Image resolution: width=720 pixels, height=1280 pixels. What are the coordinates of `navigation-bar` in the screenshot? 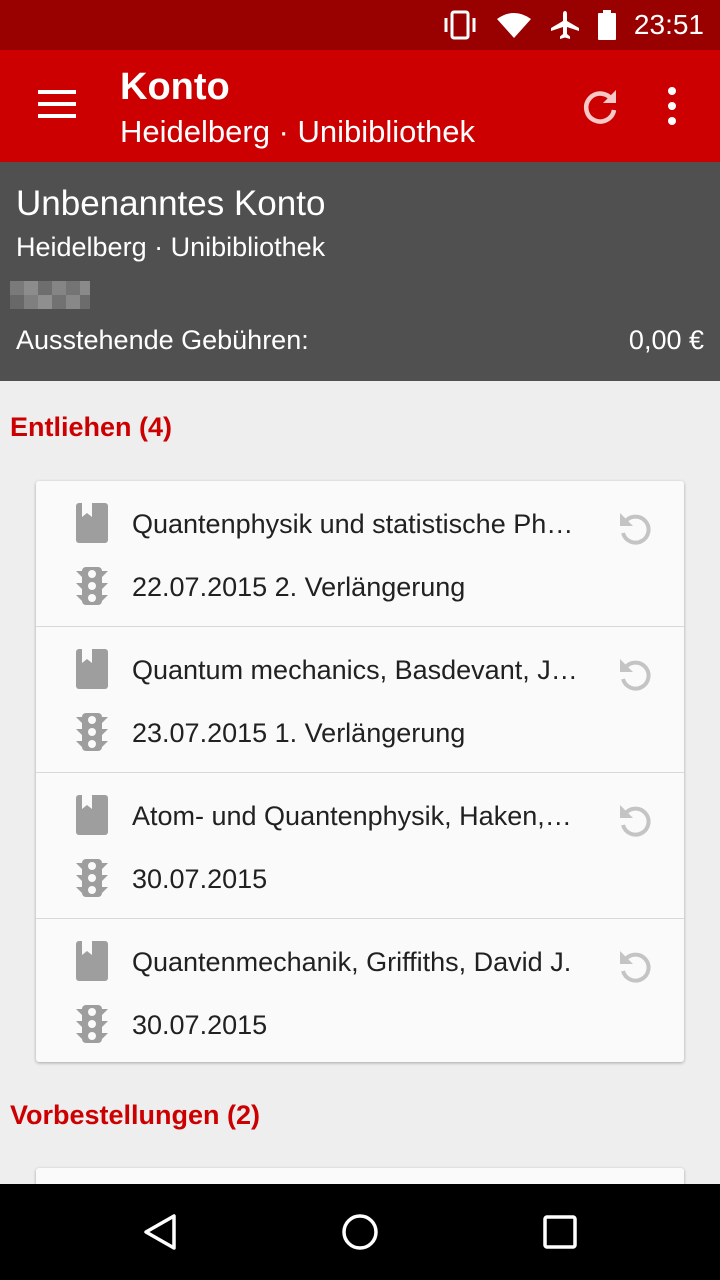 It's located at (360, 1232).